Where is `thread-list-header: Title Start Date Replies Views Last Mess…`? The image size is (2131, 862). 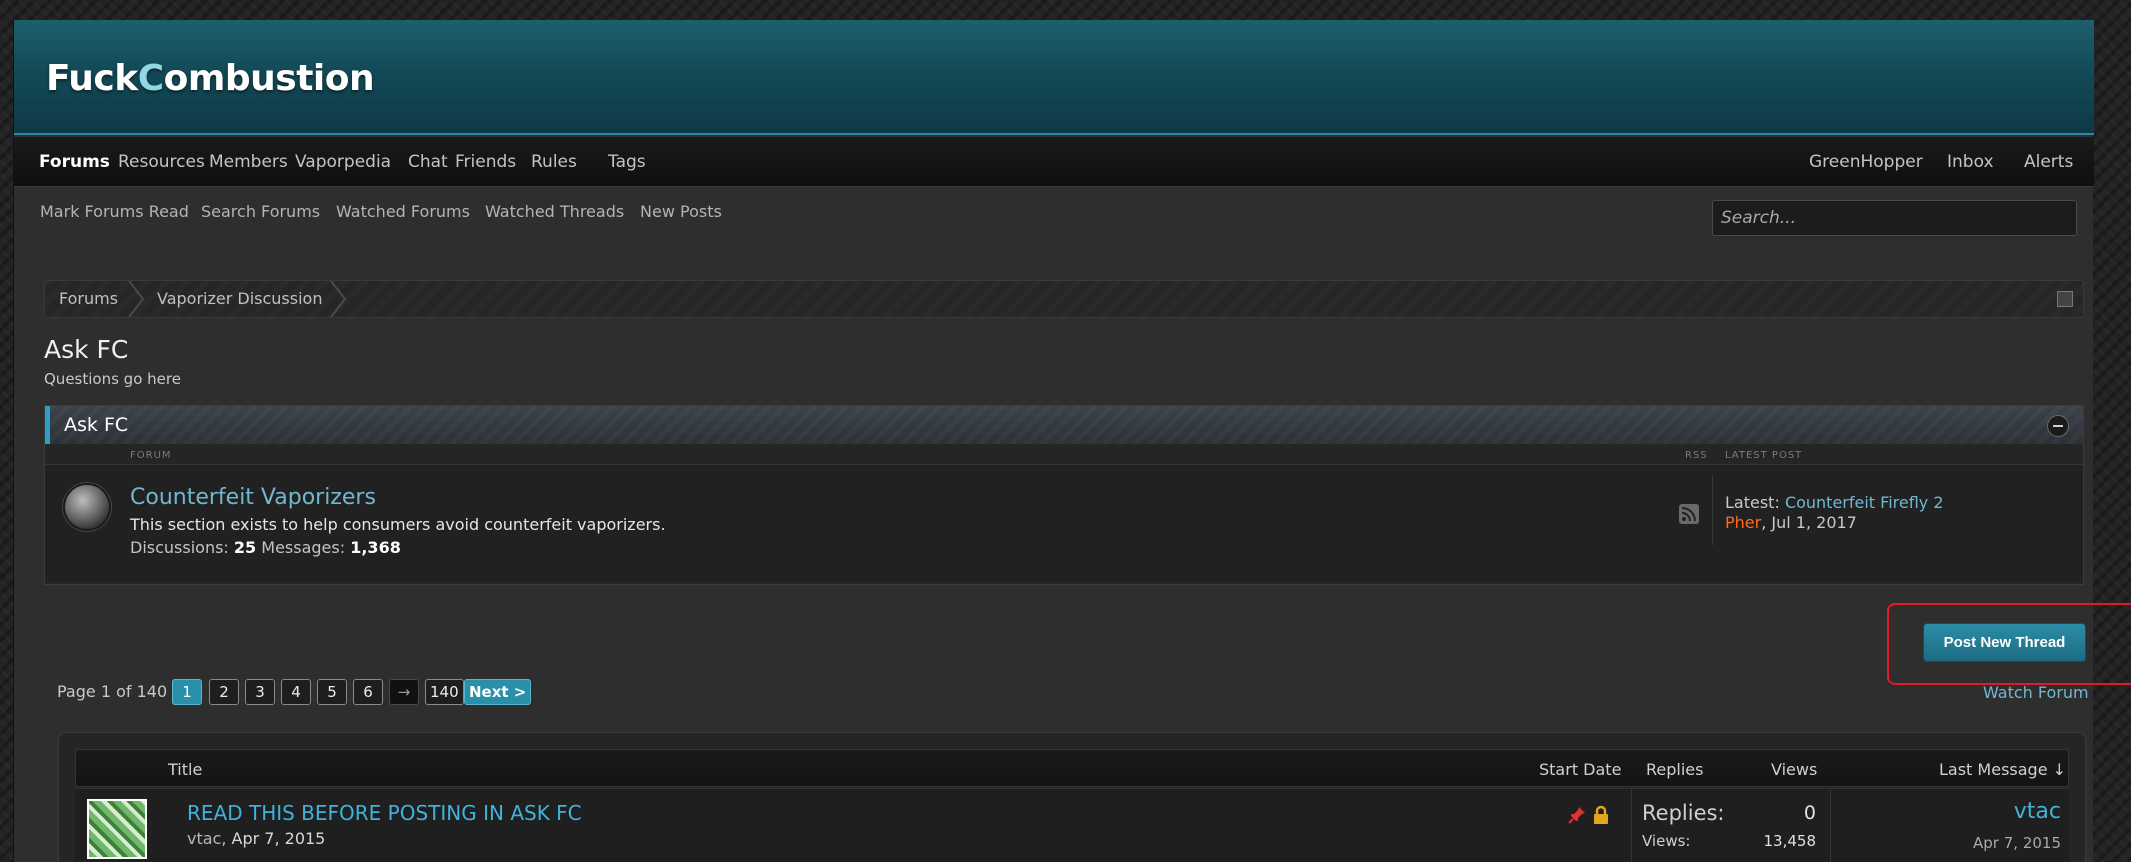
thread-list-header: Title Start Date Replies Views Last Mess… is located at coordinates (1072, 768).